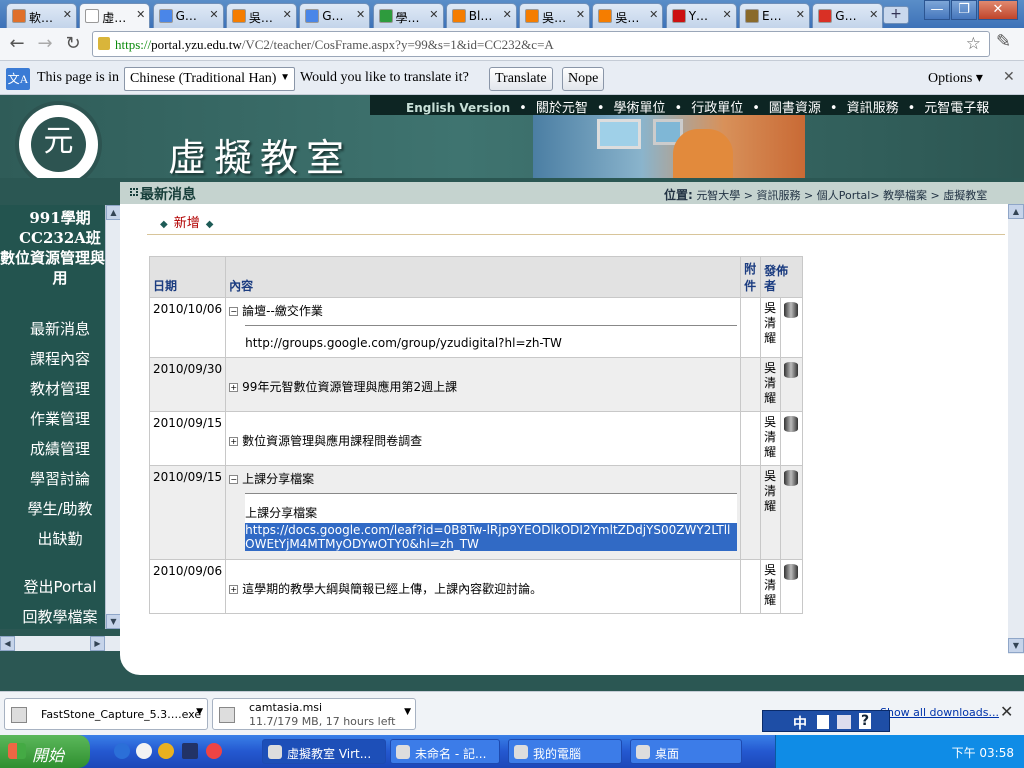 The image size is (1024, 768). I want to click on sidebar-scrollbar: ▲ ▼, so click(113, 417).